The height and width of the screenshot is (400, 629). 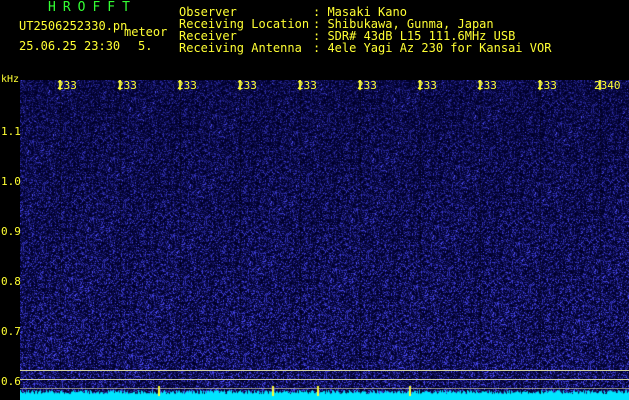 What do you see at coordinates (240, 48) in the screenshot?
I see `info-label-antenna: Receiving Antenna` at bounding box center [240, 48].